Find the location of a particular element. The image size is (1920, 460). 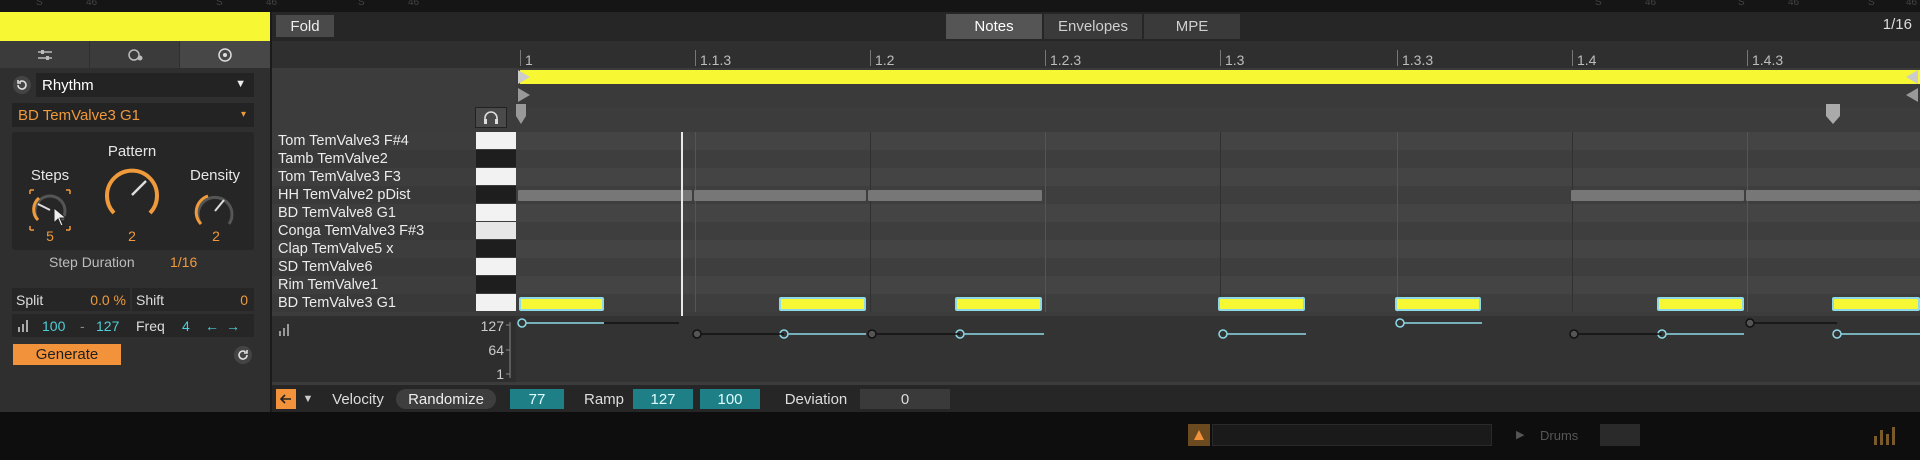

randomize-button: Randomize is located at coordinates (446, 399).